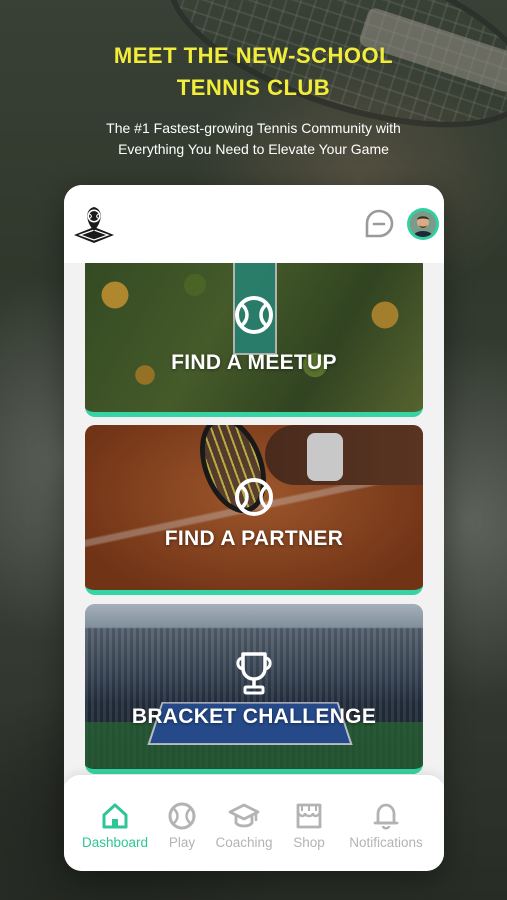 The height and width of the screenshot is (900, 507). I want to click on find-partner-card: FIND A PARTNER, so click(254, 510).